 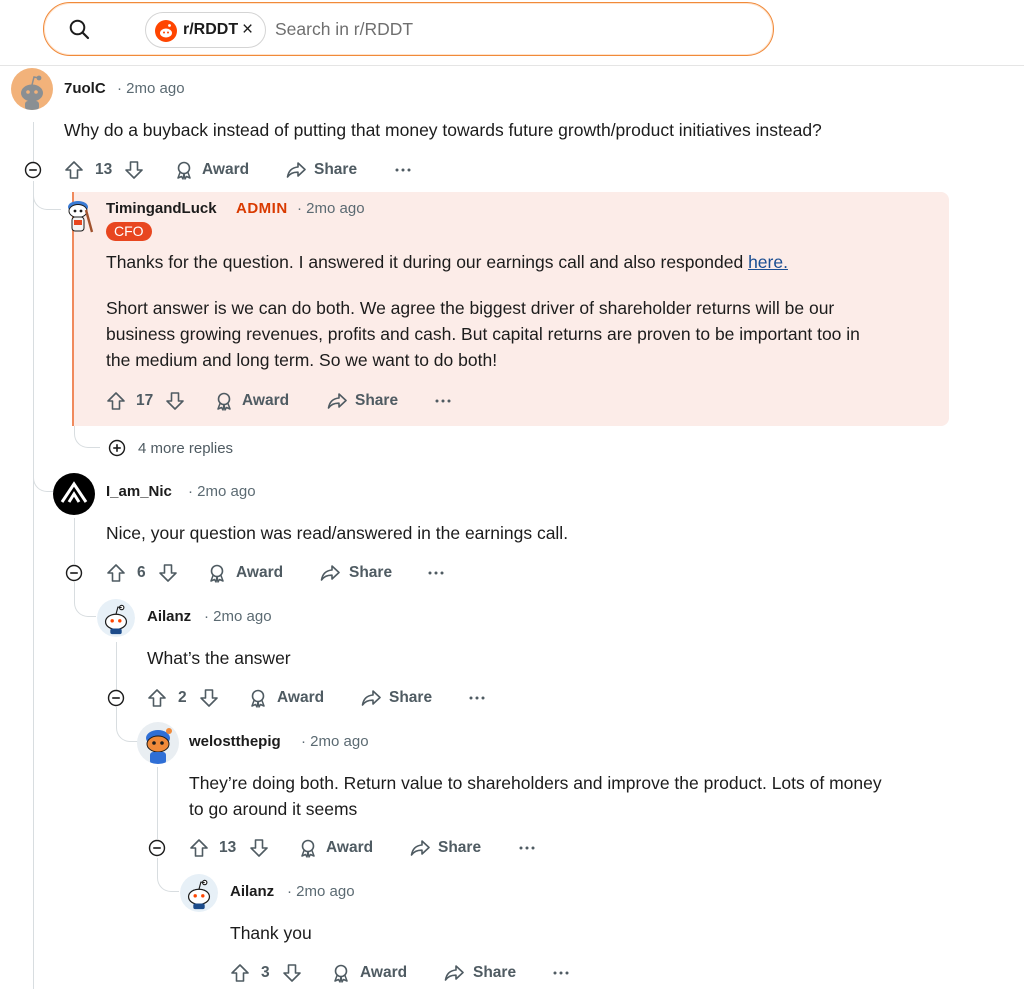 I want to click on here-link: here., so click(x=768, y=262).